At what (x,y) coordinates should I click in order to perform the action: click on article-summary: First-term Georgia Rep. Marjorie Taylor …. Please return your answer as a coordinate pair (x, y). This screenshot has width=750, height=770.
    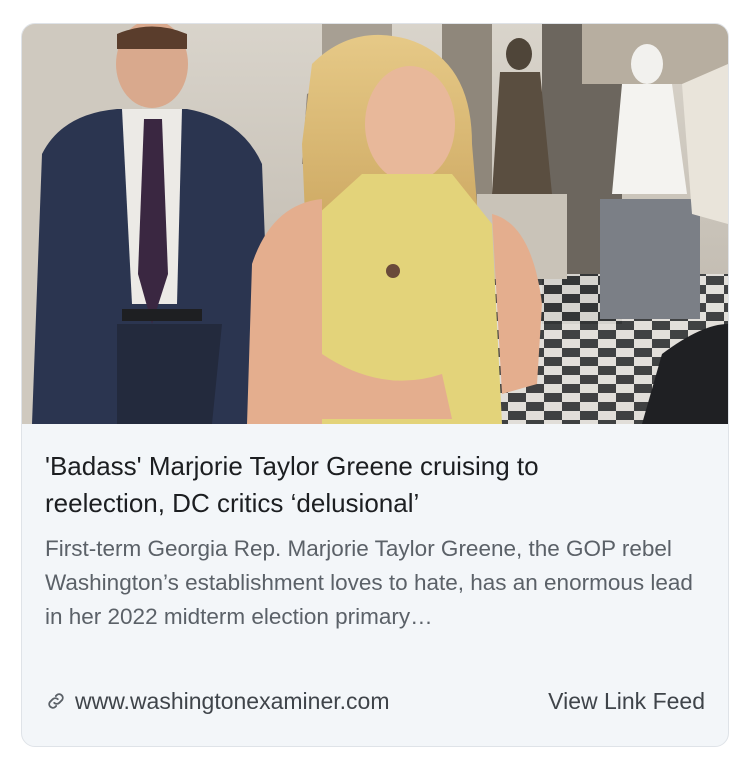
    Looking at the image, I should click on (369, 582).